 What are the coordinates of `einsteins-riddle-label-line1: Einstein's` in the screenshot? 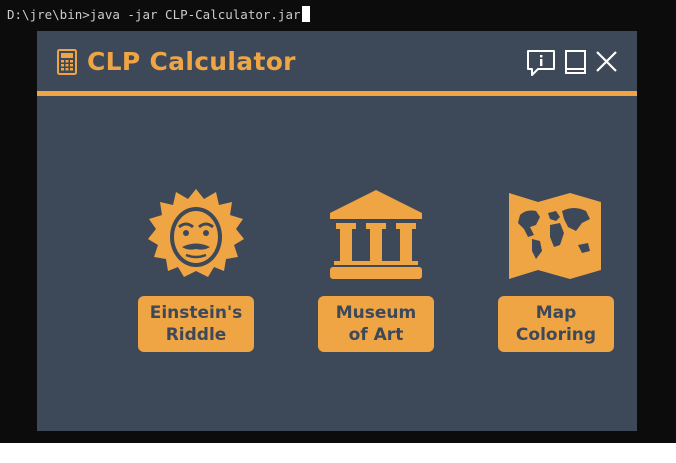 It's located at (196, 313).